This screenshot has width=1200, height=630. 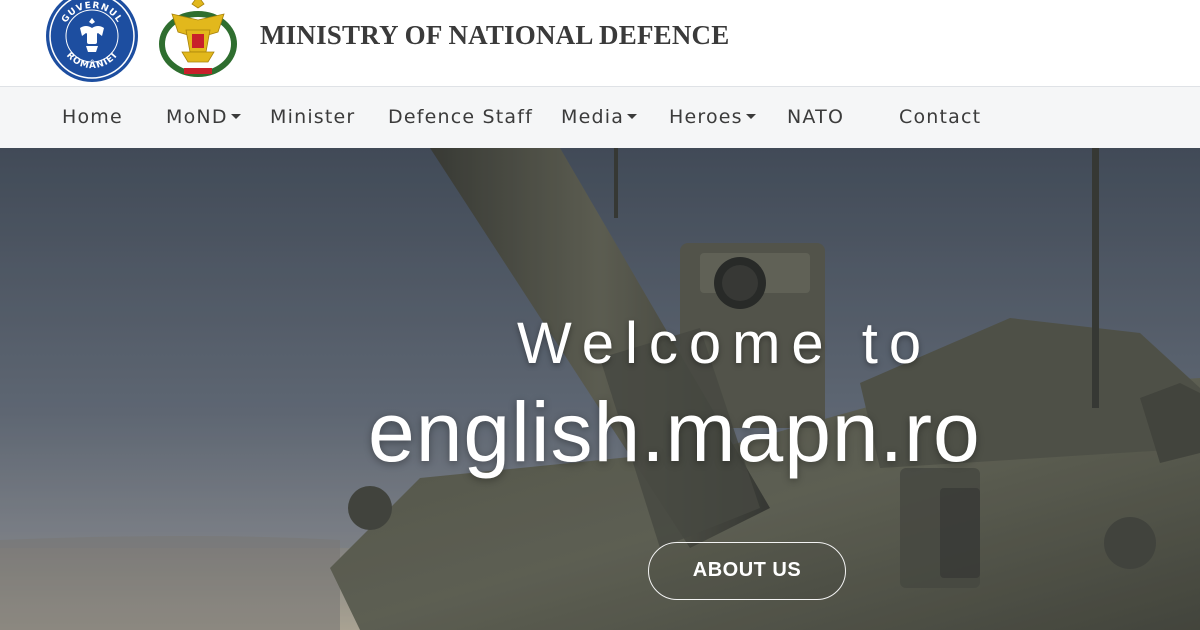 I want to click on nav-item-nato: NATO, so click(x=815, y=117).